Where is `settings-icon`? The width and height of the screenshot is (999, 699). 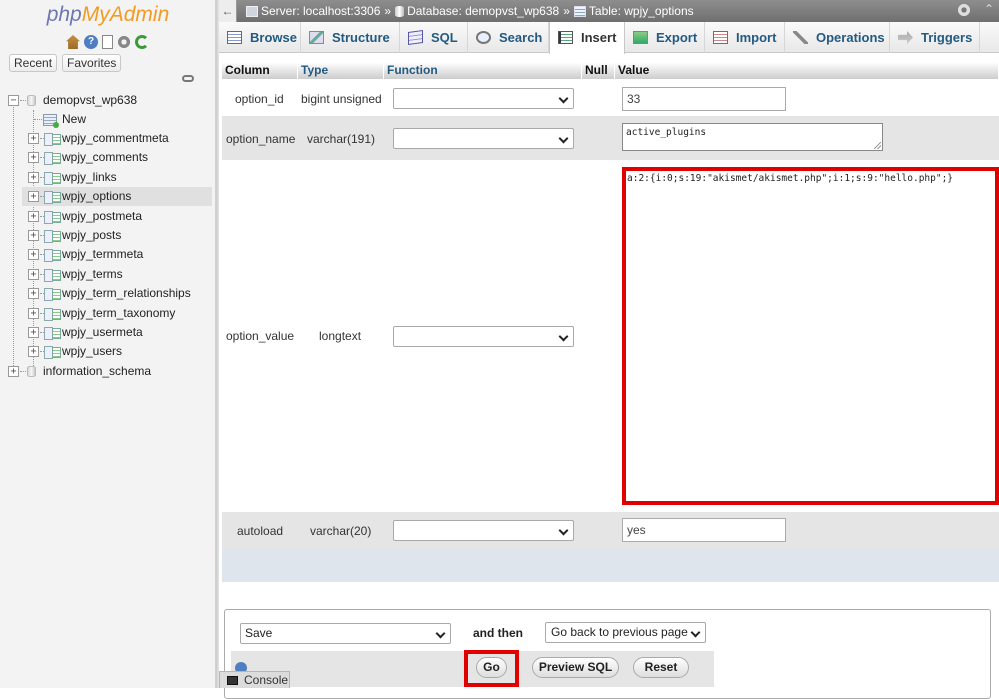 settings-icon is located at coordinates (124, 42).